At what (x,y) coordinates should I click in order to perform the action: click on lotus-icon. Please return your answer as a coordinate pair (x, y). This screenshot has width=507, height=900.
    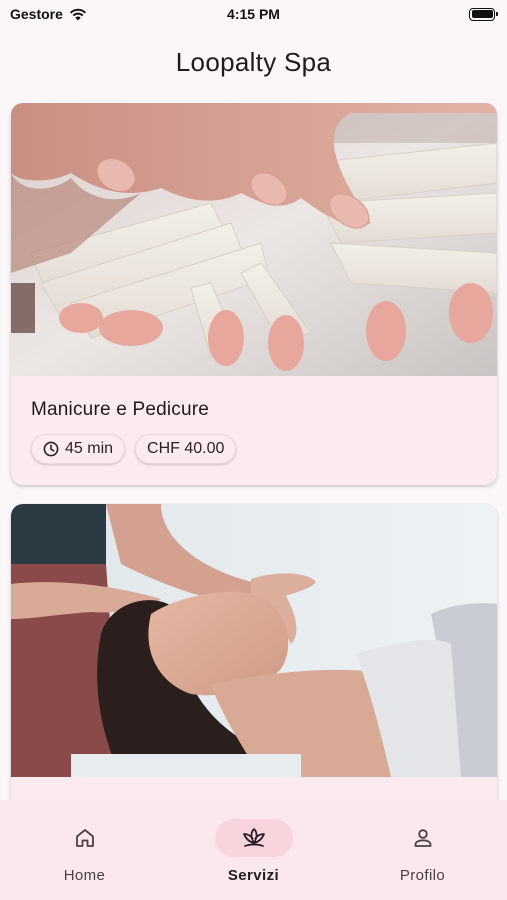
    Looking at the image, I should click on (253, 837).